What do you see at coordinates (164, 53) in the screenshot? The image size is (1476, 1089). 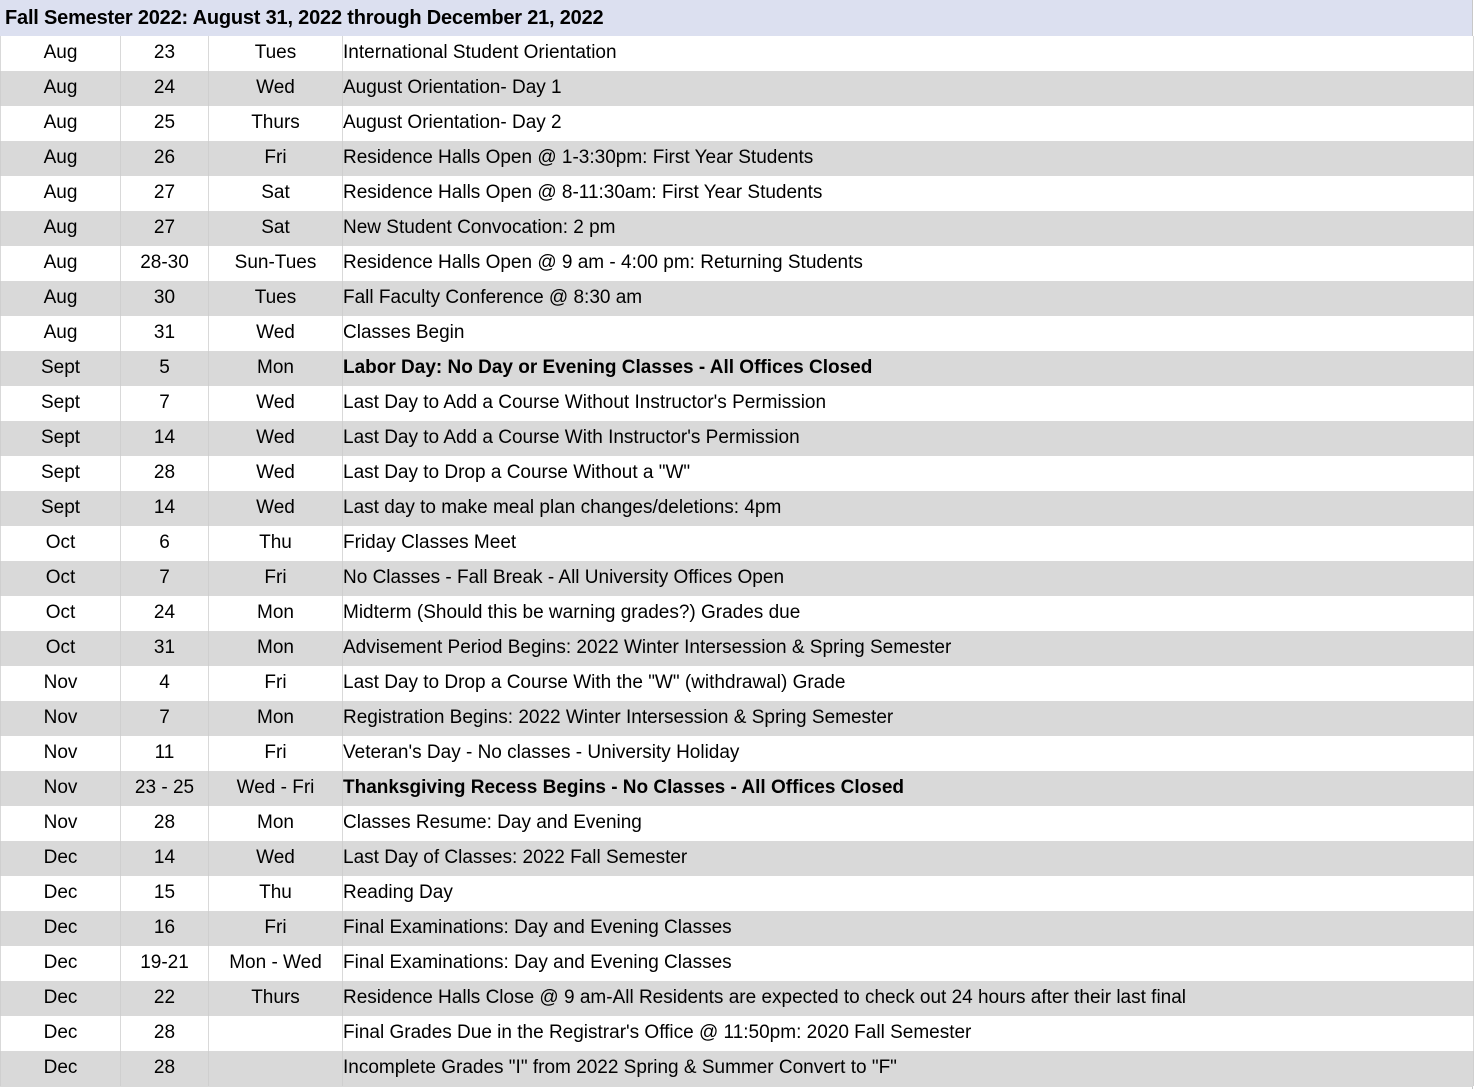 I see `cell-date: 23` at bounding box center [164, 53].